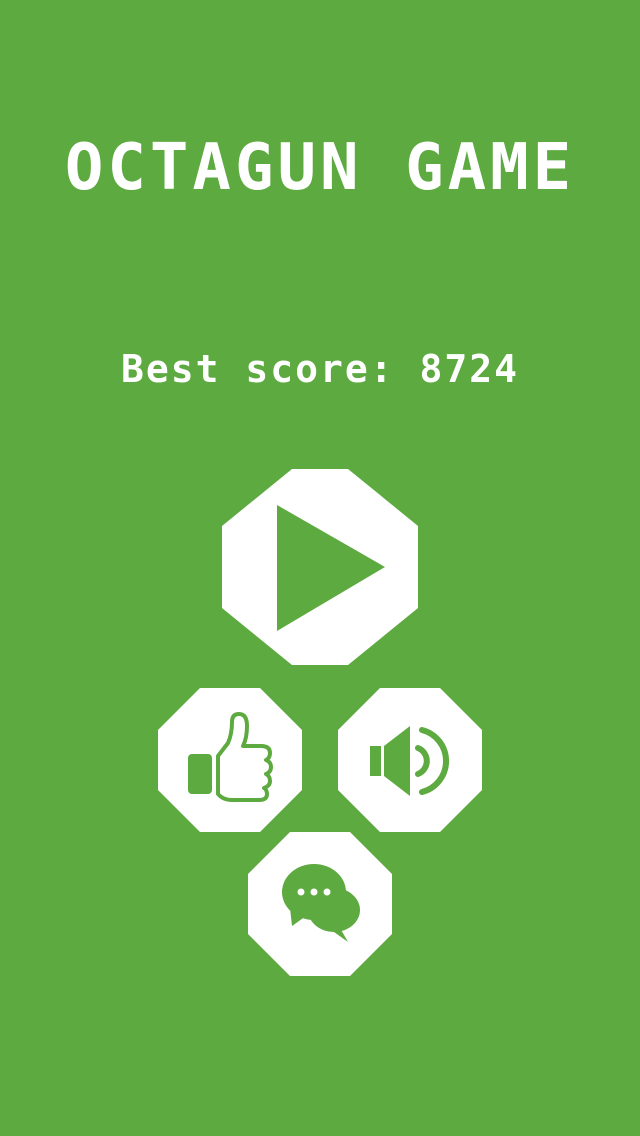 This screenshot has height=1136, width=640. What do you see at coordinates (320, 567) in the screenshot?
I see `play-button` at bounding box center [320, 567].